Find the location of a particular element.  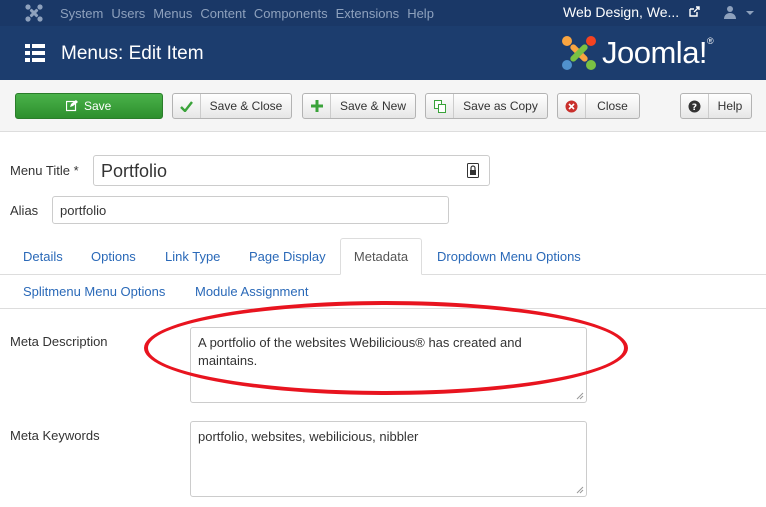

nav-help: Help is located at coordinates (420, 13).